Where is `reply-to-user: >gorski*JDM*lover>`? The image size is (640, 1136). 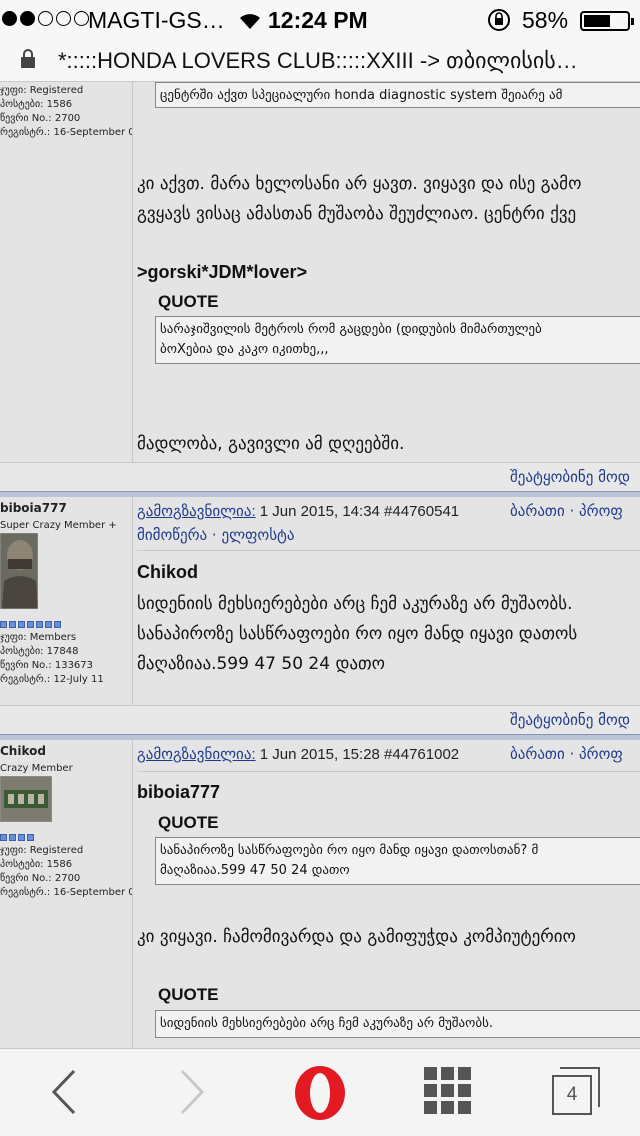 reply-to-user: >gorski*JDM*lover> is located at coordinates (222, 272).